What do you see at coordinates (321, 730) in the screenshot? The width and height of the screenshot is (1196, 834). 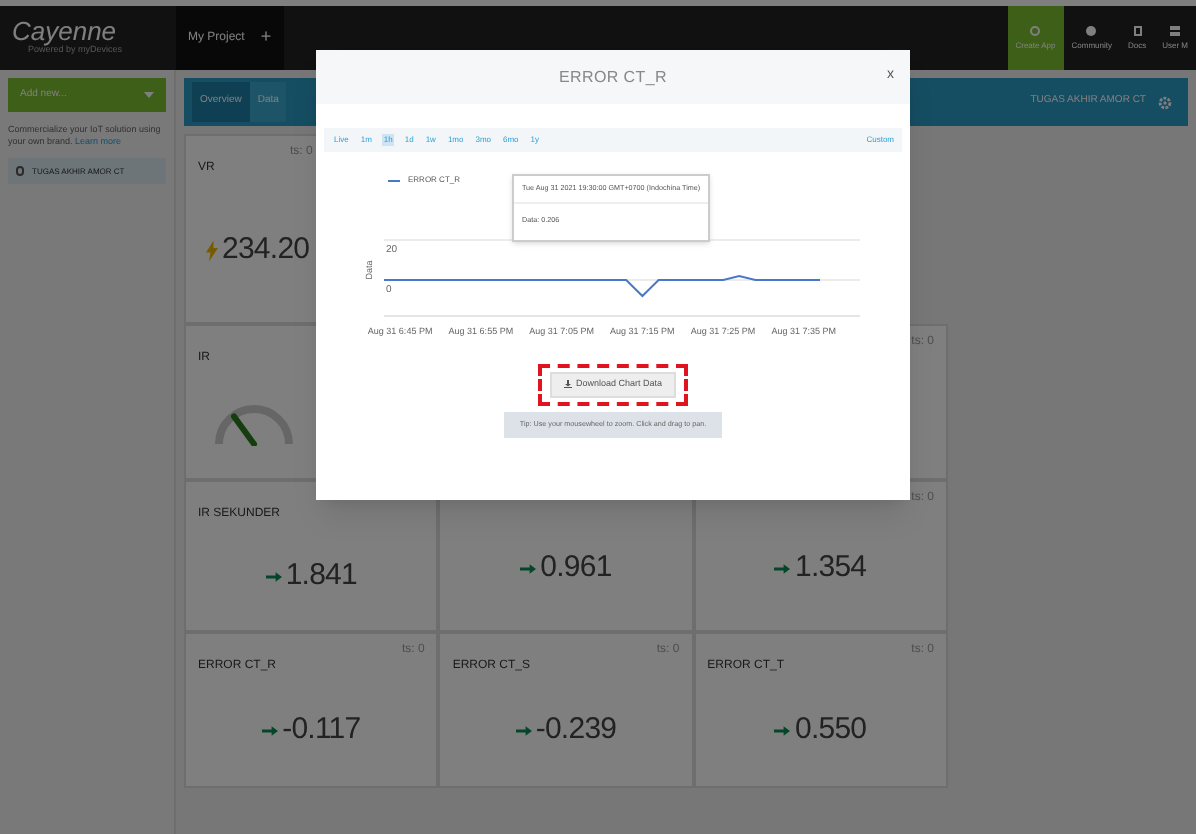 I see `tile-value: -0.117` at bounding box center [321, 730].